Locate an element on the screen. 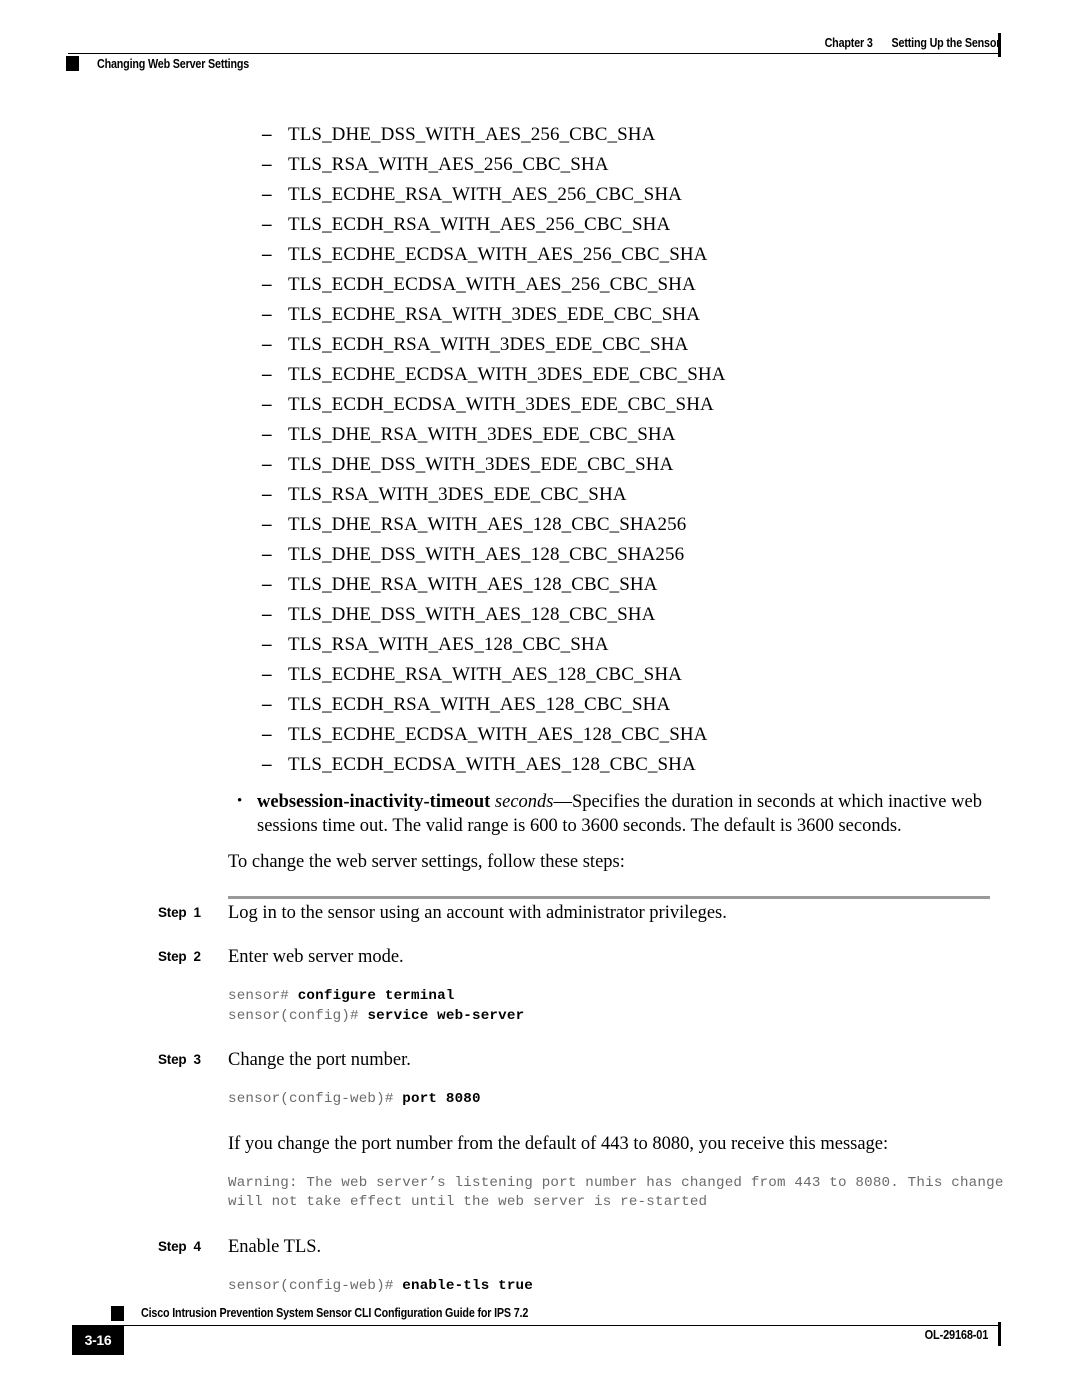 The image size is (1080, 1397). step-row-4: Step 4 Enable TLS. is located at coordinates (540, 1248).